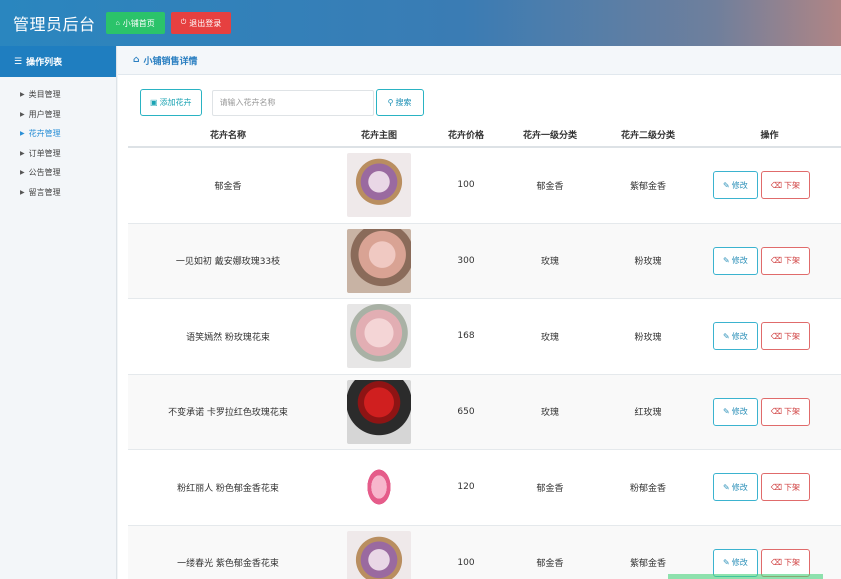 The image size is (841, 579). Describe the element at coordinates (205, 23) in the screenshot. I see `logout-label: 退出登录` at that location.